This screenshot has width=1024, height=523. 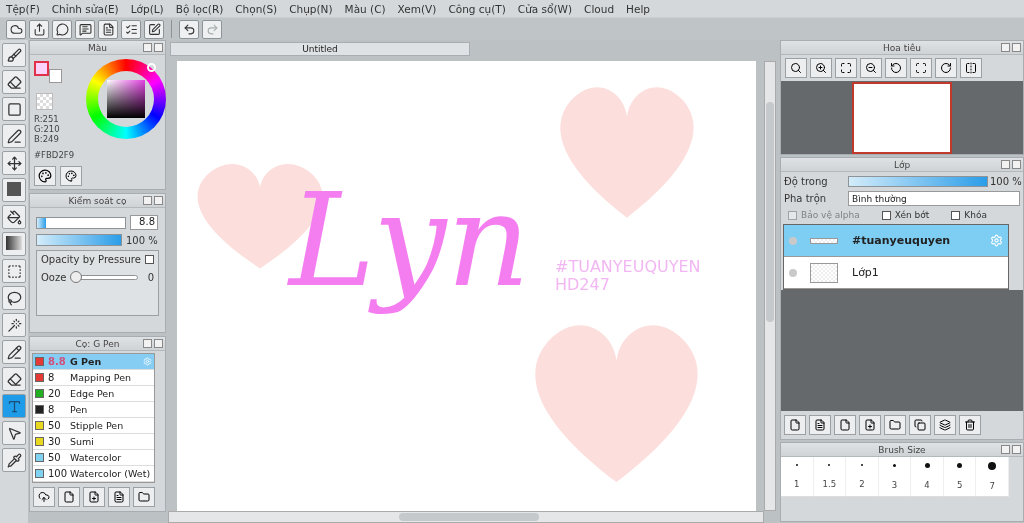 What do you see at coordinates (93, 378) in the screenshot?
I see `brush-item: 8 Mapping Pen` at bounding box center [93, 378].